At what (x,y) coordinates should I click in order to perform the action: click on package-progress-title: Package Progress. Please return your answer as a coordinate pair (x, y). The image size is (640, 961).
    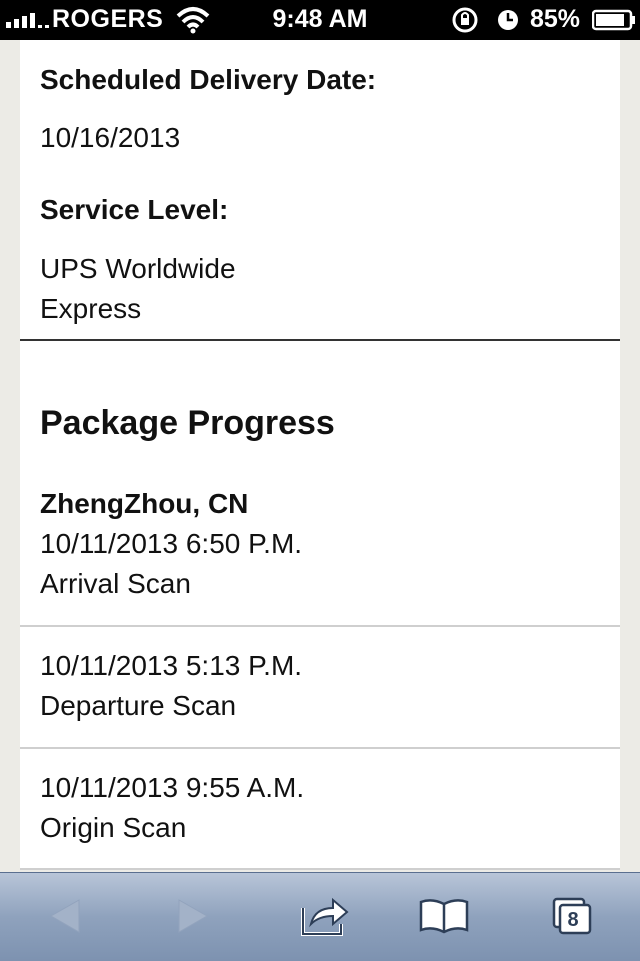
    Looking at the image, I should click on (187, 423).